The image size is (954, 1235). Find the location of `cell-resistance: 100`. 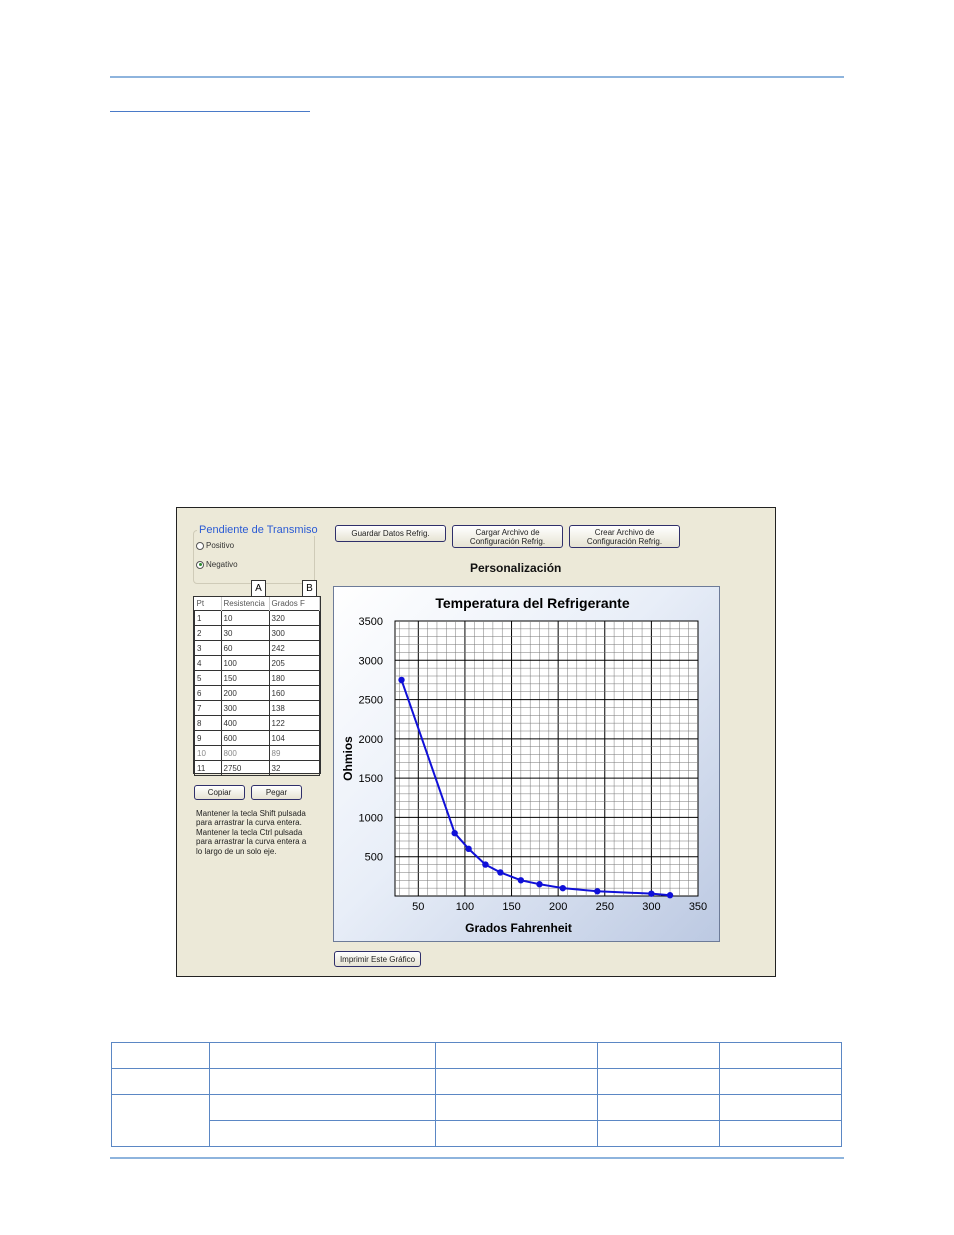

cell-resistance: 100 is located at coordinates (245, 663).